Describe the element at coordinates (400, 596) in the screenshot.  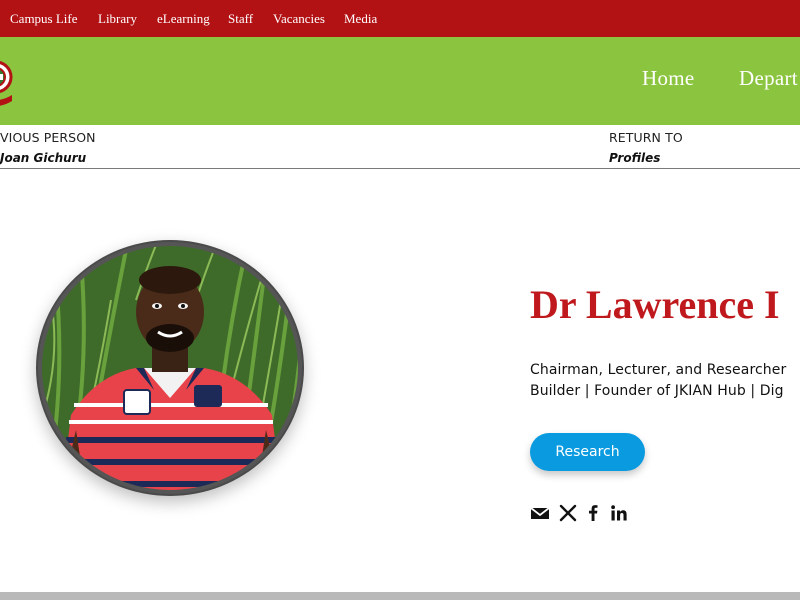
I see `page-bottom-divider` at that location.